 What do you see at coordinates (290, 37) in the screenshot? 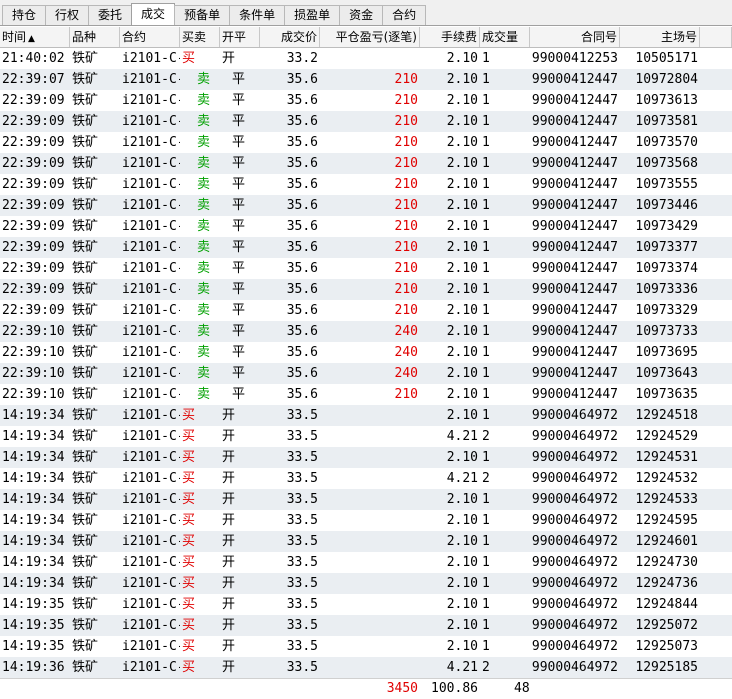
I see `column-header-price: 成交价` at bounding box center [290, 37].